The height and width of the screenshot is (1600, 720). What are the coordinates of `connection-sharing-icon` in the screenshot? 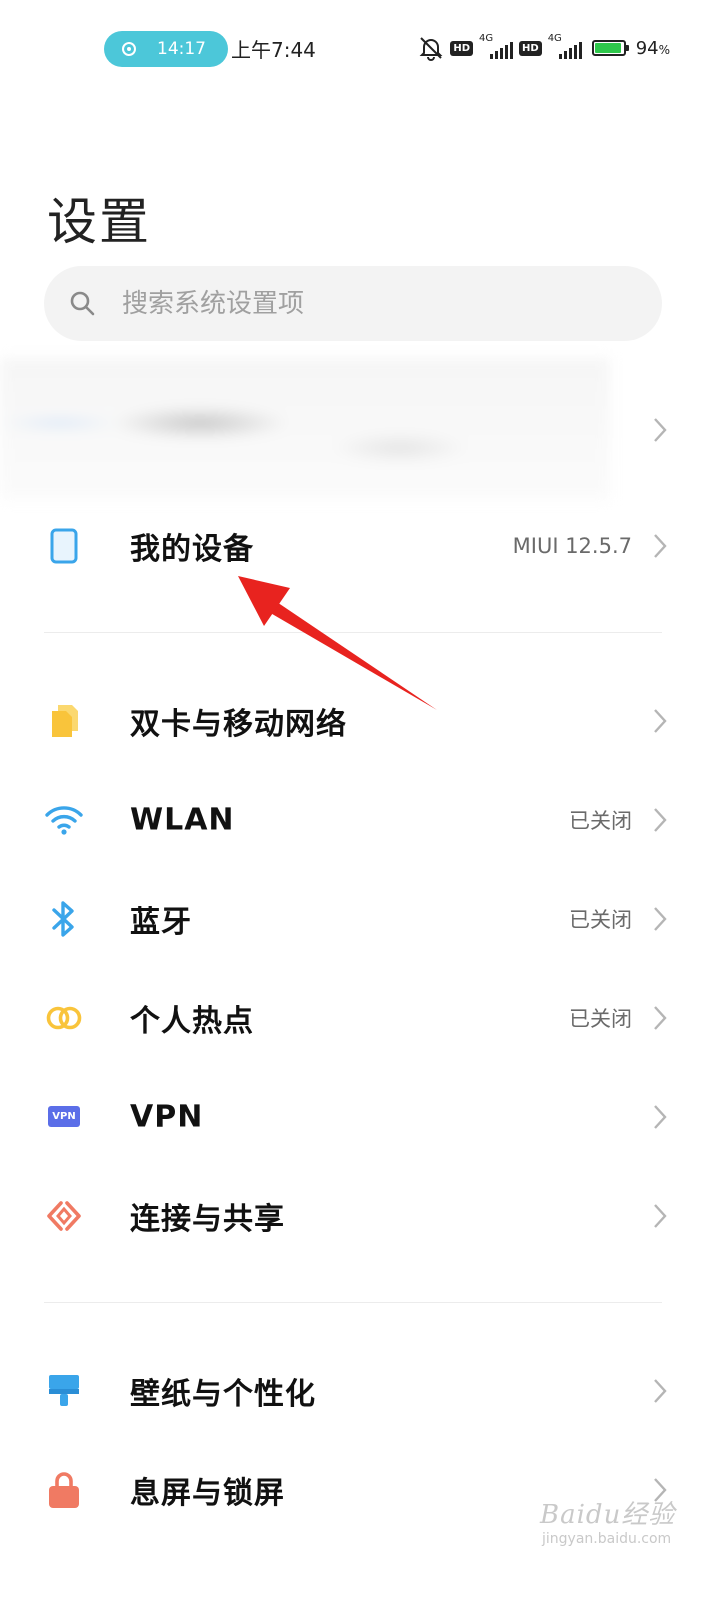 It's located at (64, 1216).